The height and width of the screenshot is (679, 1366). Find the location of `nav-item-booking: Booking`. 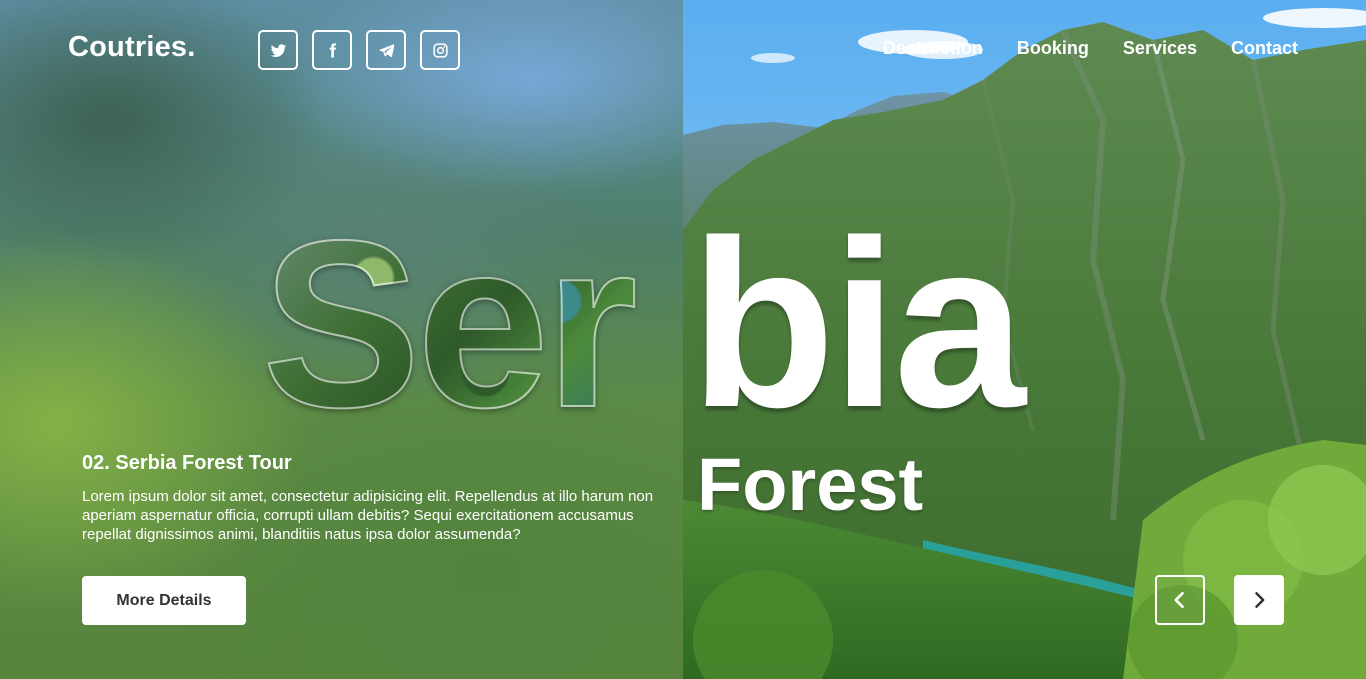

nav-item-booking: Booking is located at coordinates (1053, 48).